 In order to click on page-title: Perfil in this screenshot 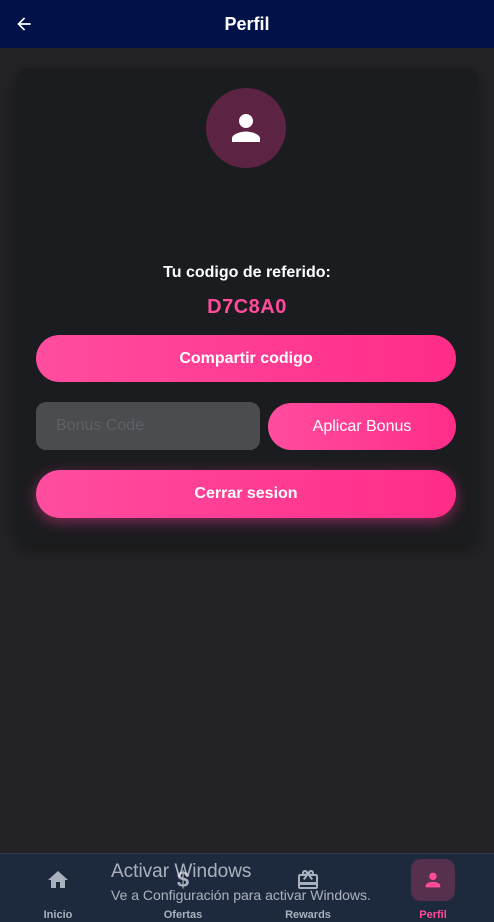, I will do `click(247, 23)`.